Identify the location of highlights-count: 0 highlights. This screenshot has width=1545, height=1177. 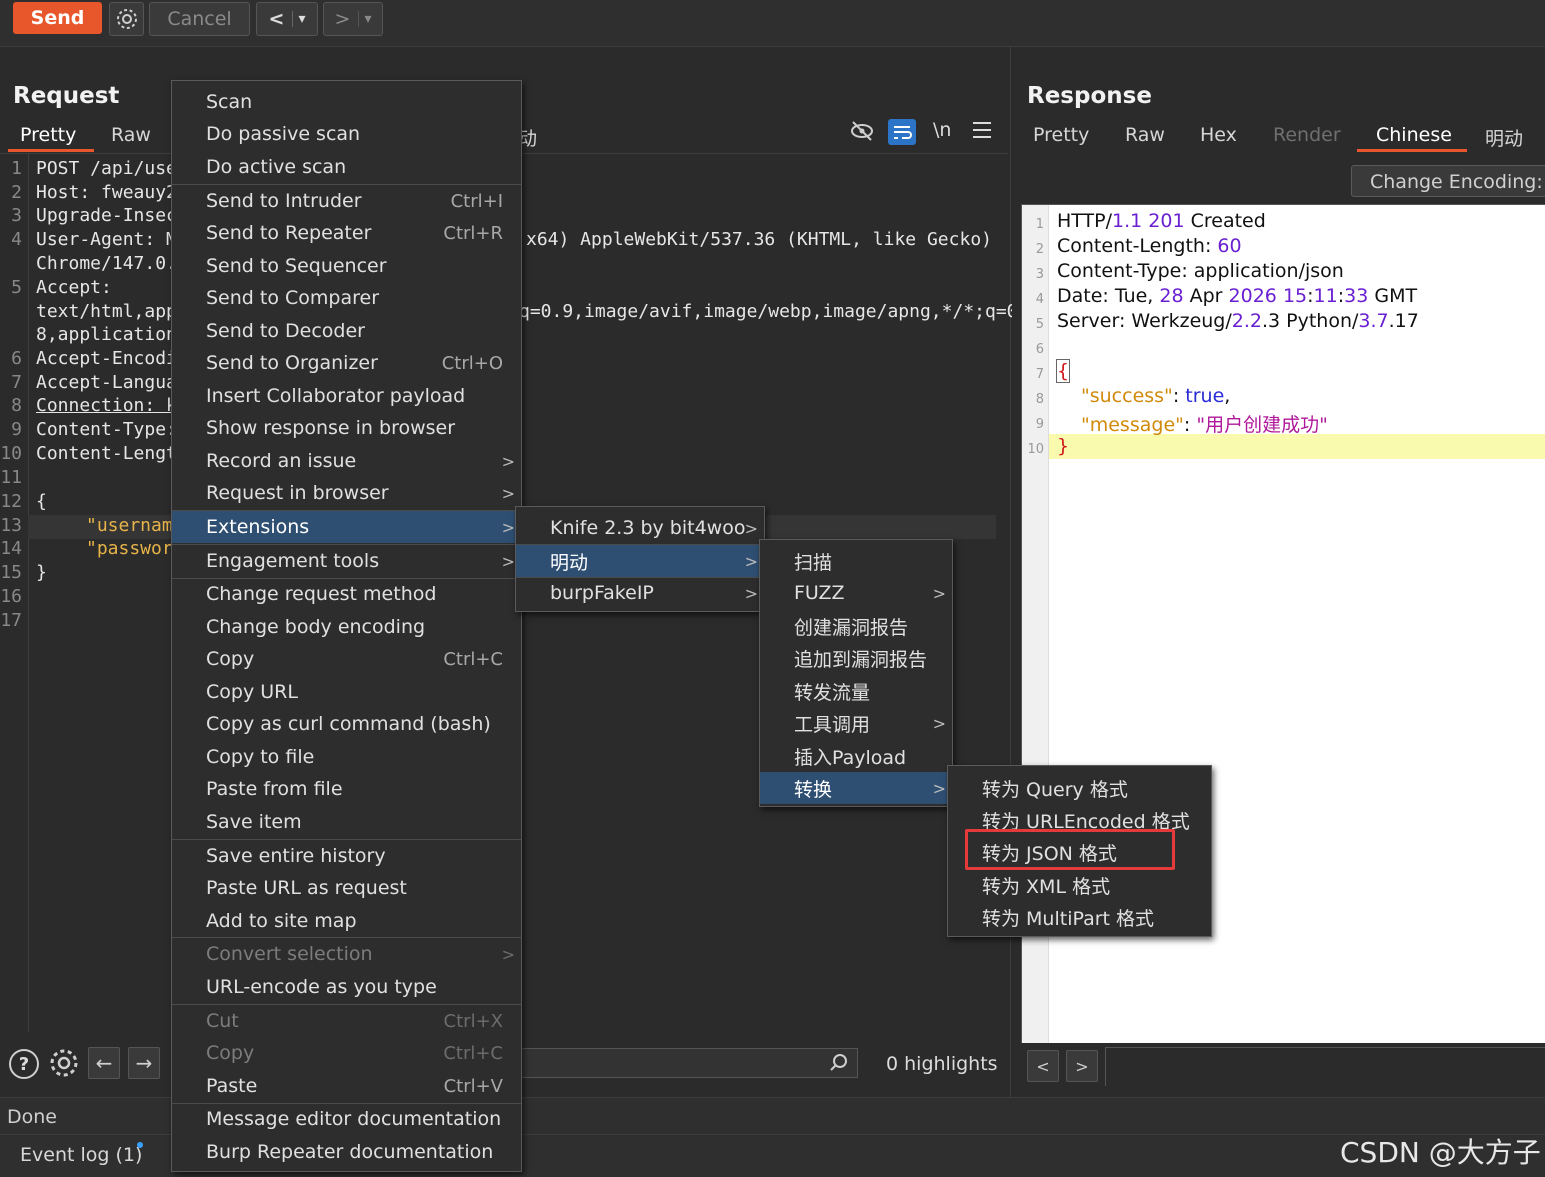
(942, 1064).